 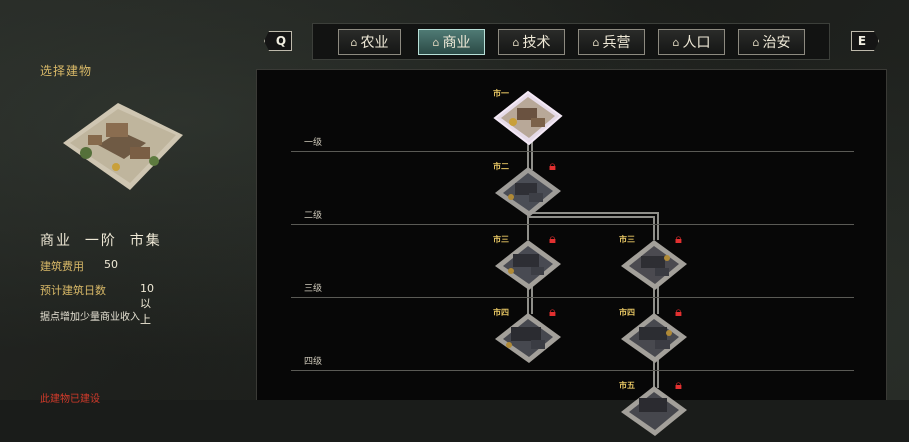 What do you see at coordinates (528, 117) in the screenshot?
I see `building-node-tier1: 市一` at bounding box center [528, 117].